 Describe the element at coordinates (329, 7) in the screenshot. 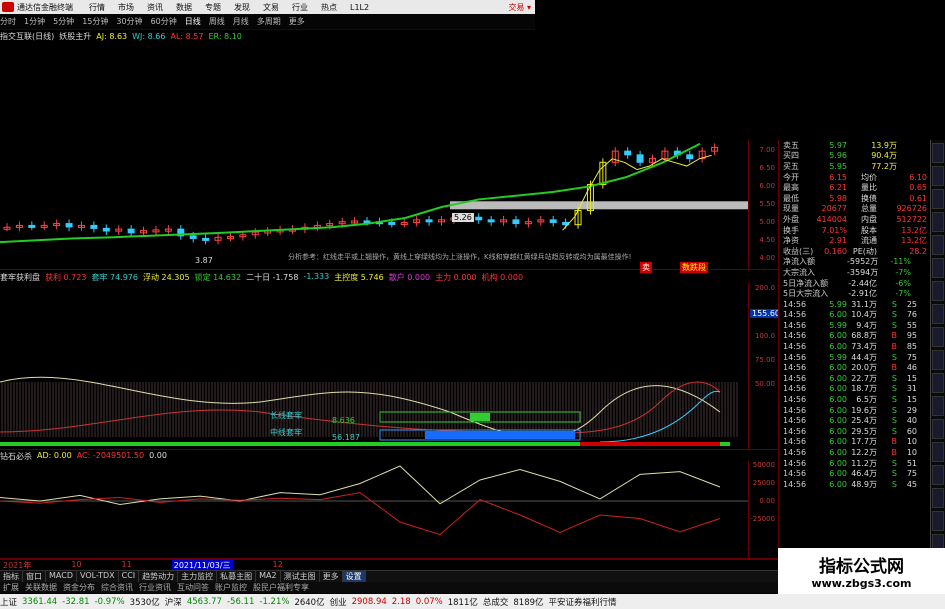

I see `menu-item: 热点` at that location.